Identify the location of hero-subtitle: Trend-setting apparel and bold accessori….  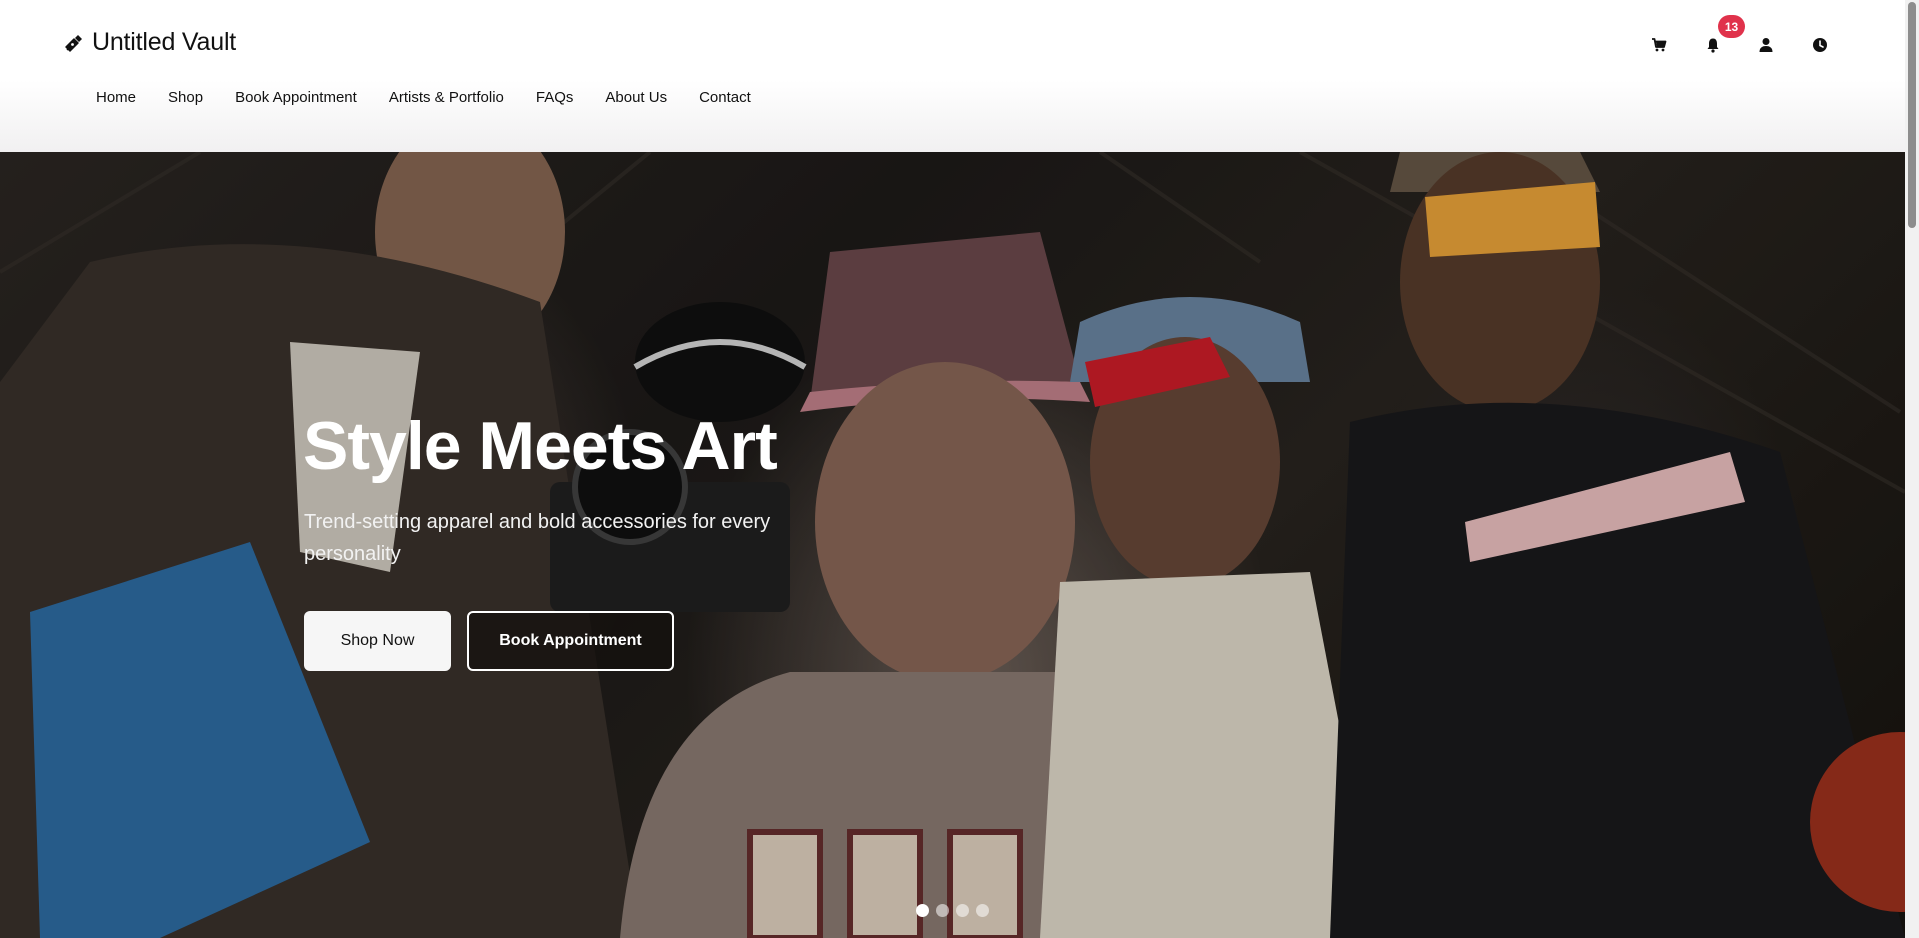
(537, 538).